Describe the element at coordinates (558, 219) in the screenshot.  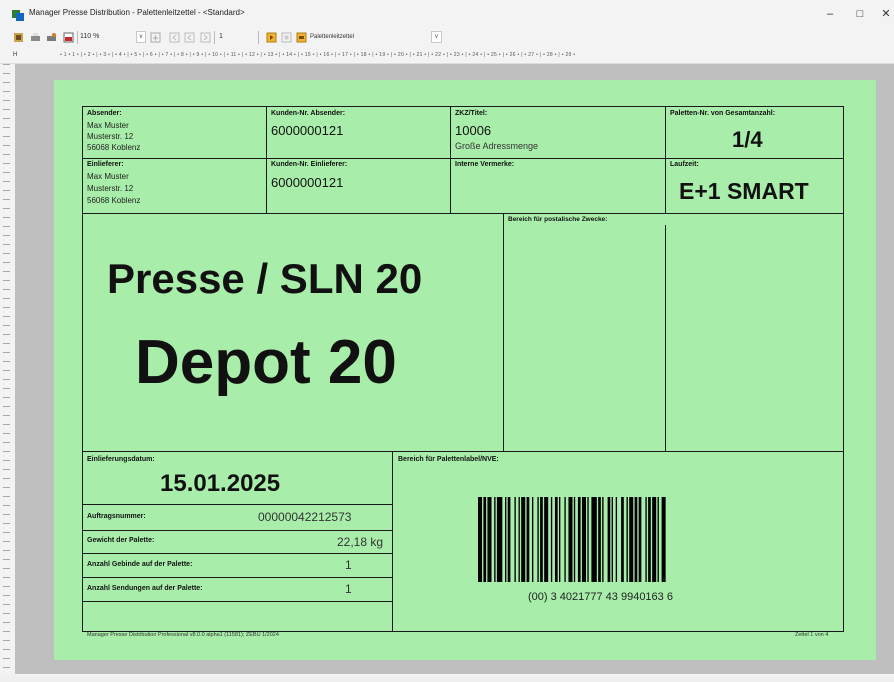
I see `postal-area-label: Bereich für postalische Zwecke:` at that location.